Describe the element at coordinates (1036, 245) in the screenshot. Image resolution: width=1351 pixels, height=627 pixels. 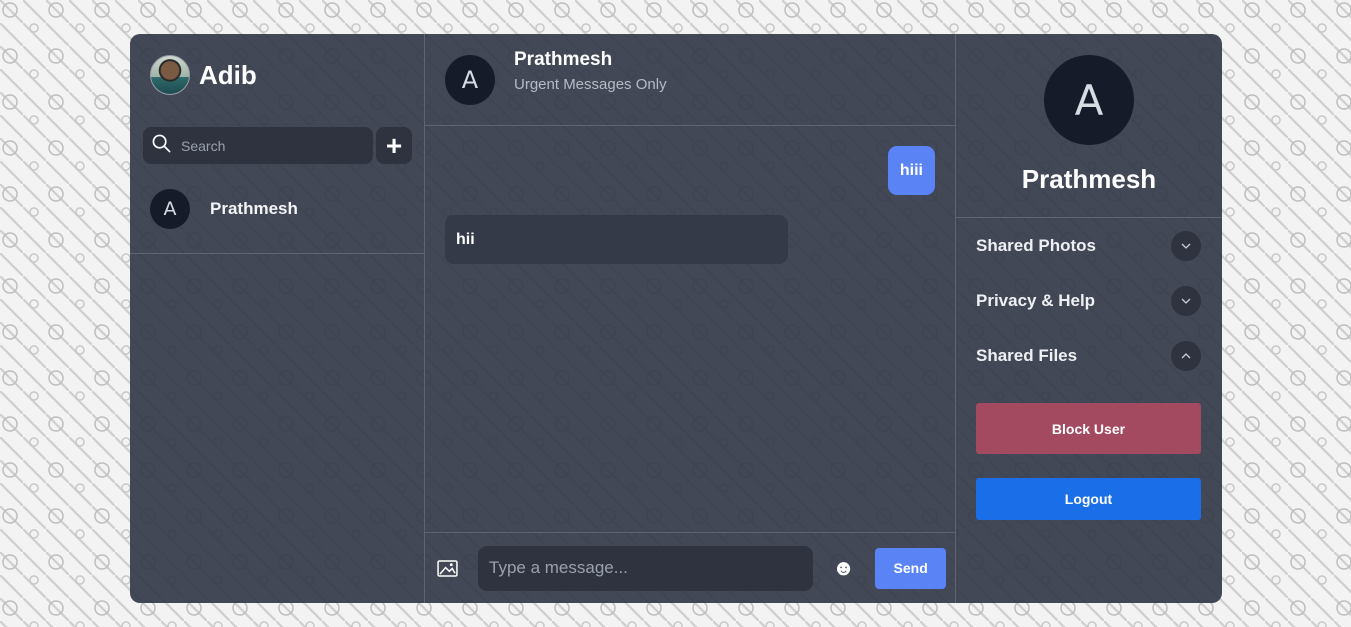
I see `section-label: Shared Photos` at that location.